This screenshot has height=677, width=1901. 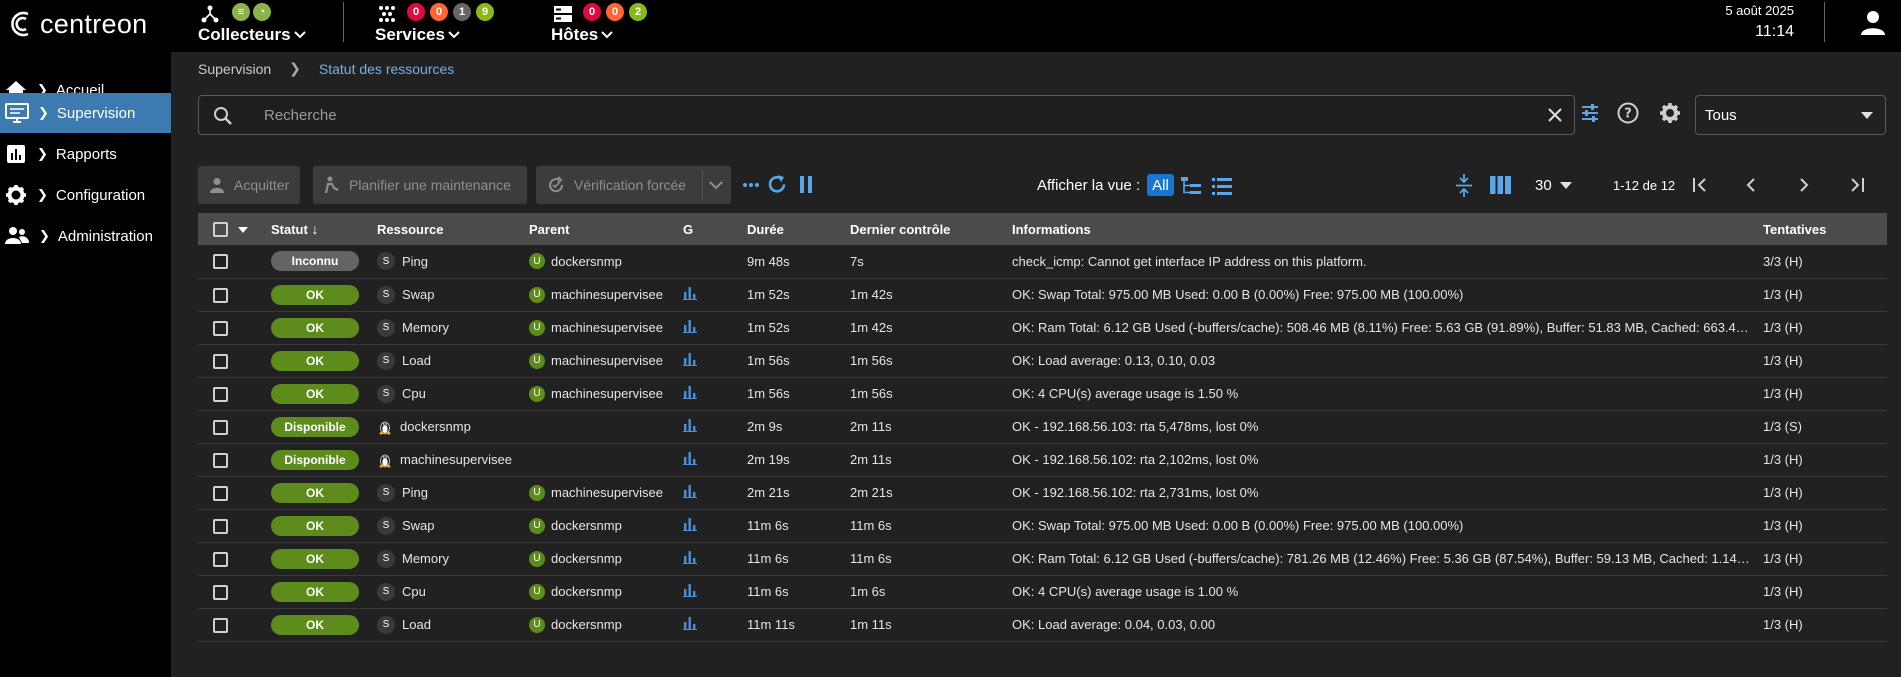 I want to click on acknowledge-button: Acquitter, so click(x=249, y=185).